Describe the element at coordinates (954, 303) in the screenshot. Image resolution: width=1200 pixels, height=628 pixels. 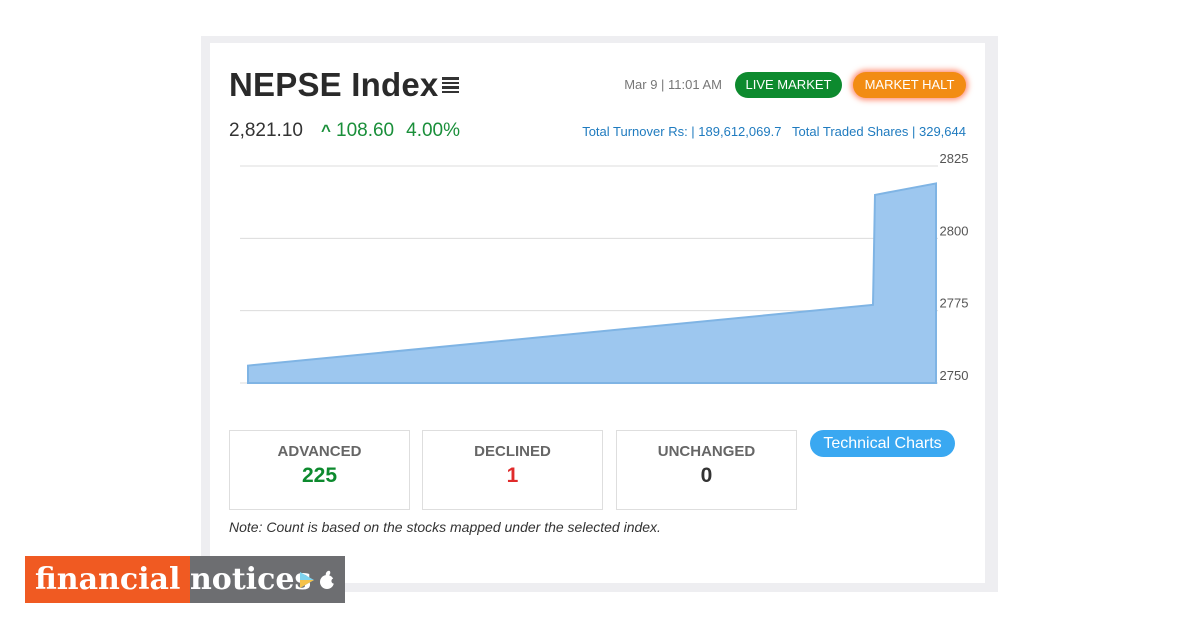
I see `y-tick-label: 2775` at that location.